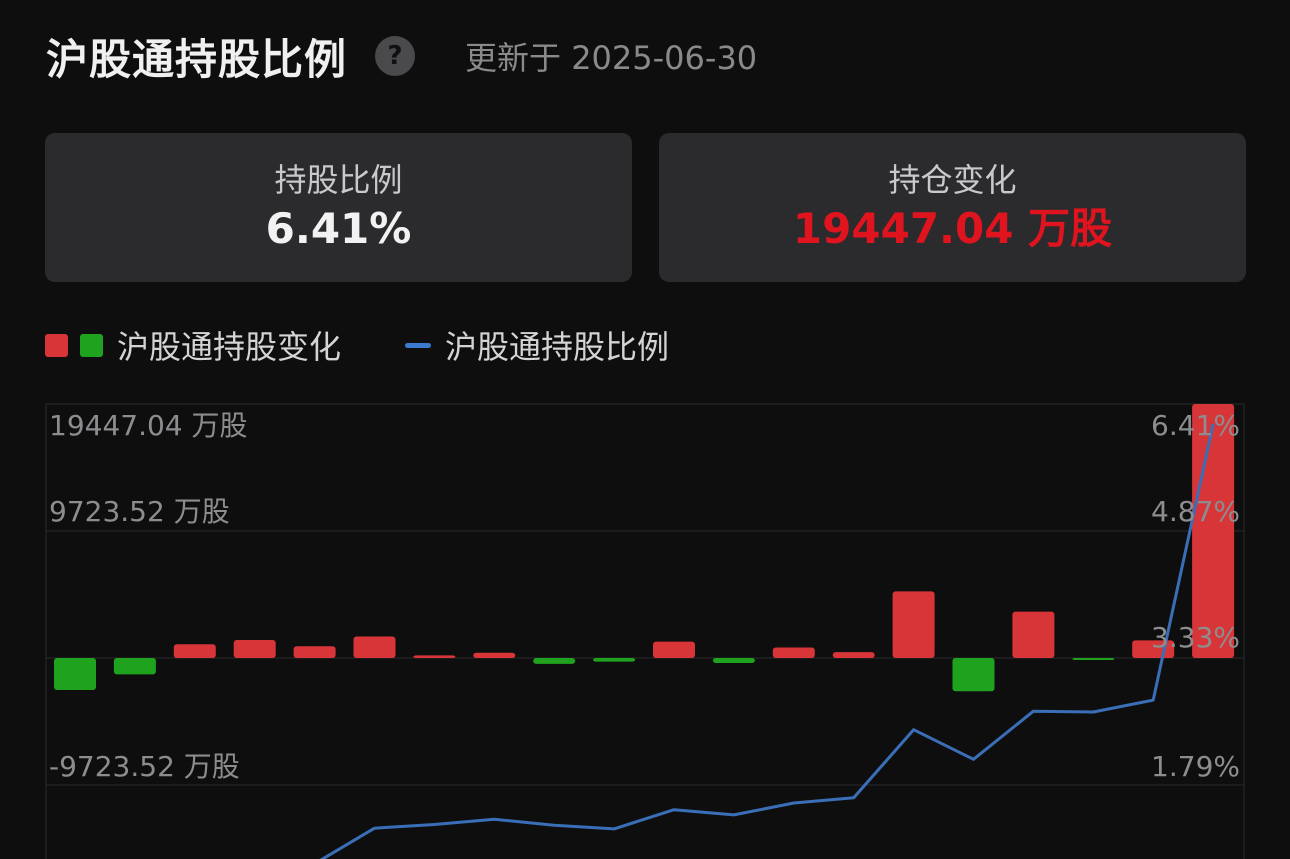  What do you see at coordinates (1195, 766) in the screenshot?
I see `right-axis-tick-3: 1.79%` at bounding box center [1195, 766].